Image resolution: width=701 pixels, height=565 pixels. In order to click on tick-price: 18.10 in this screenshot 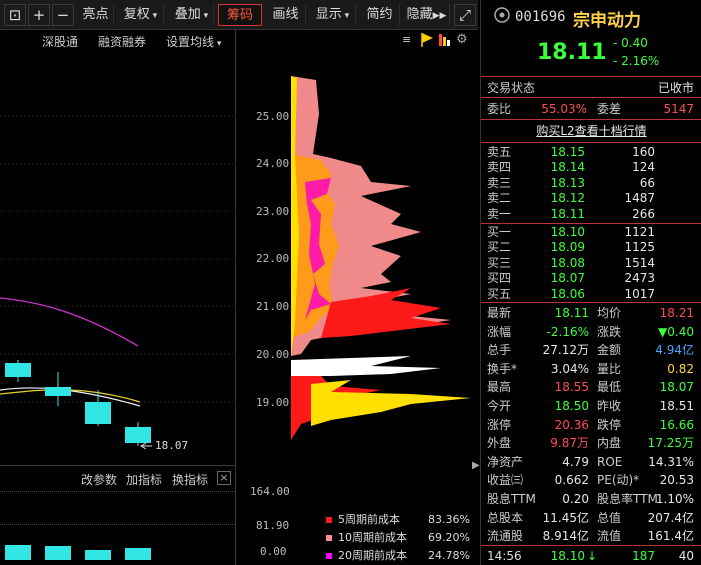, I will do `click(567, 556)`.